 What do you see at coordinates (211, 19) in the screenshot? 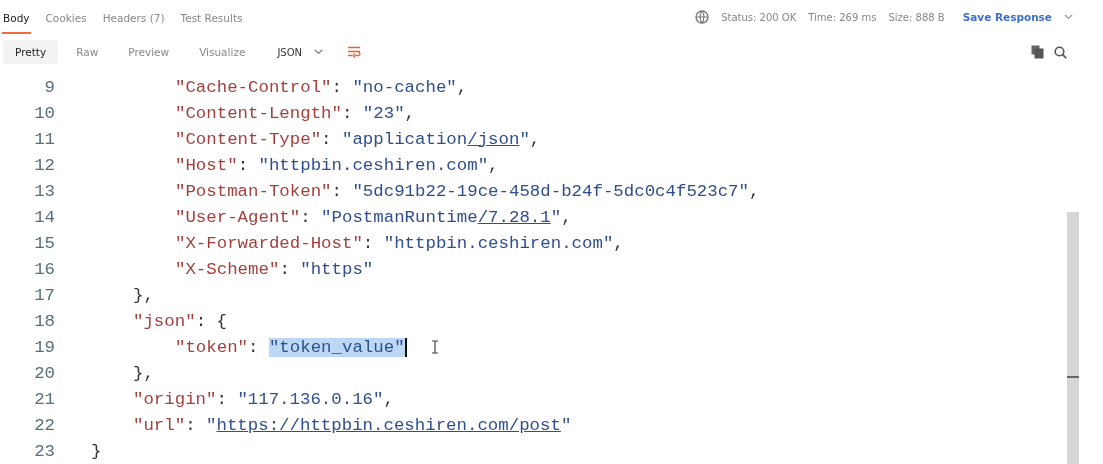
I see `response-tab: Test Results` at bounding box center [211, 19].